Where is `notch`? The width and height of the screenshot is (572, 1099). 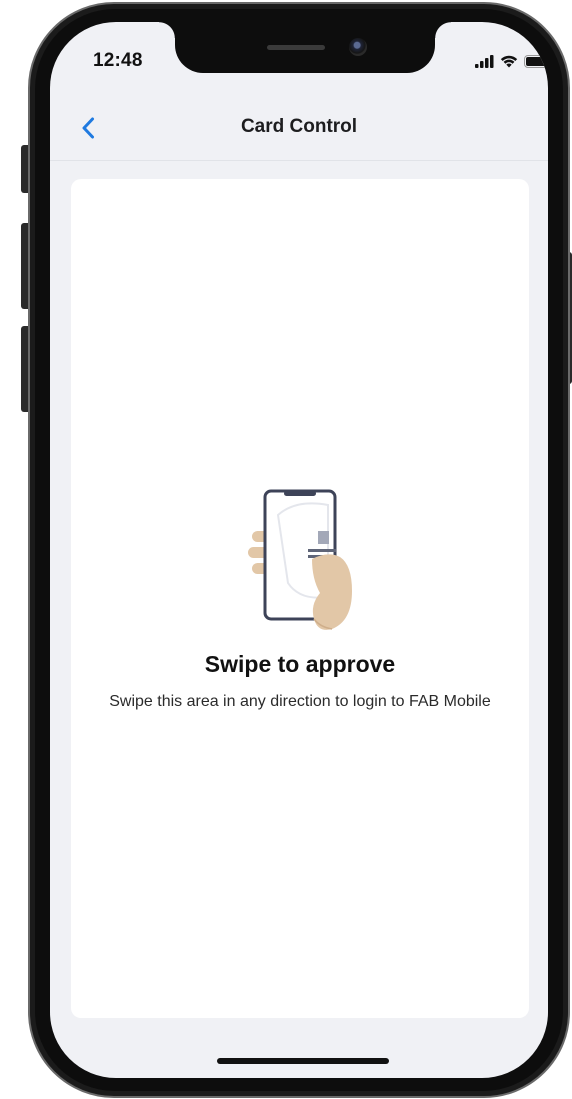
notch is located at coordinates (305, 47).